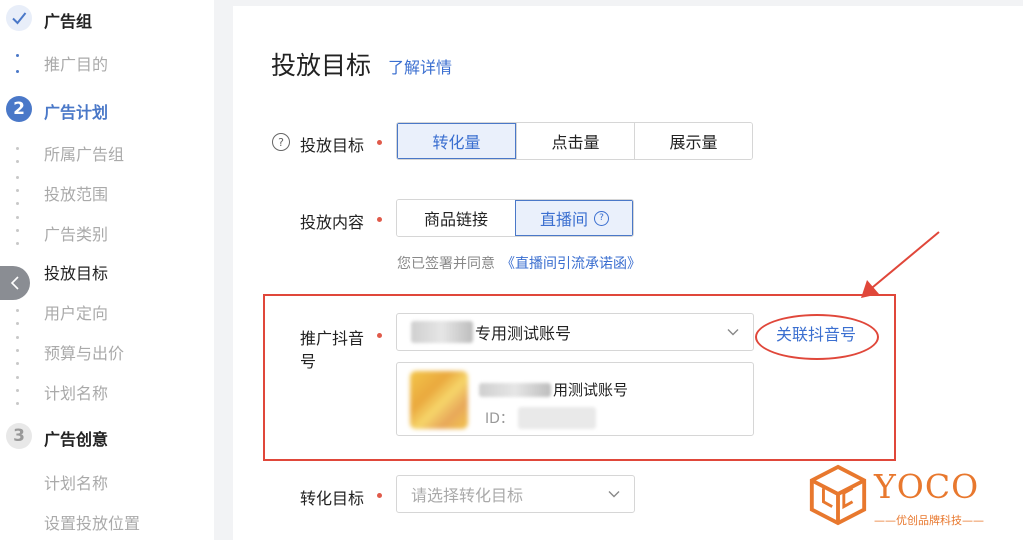  I want to click on nav-item-promotion-purpose: 推广目的, so click(76, 63).